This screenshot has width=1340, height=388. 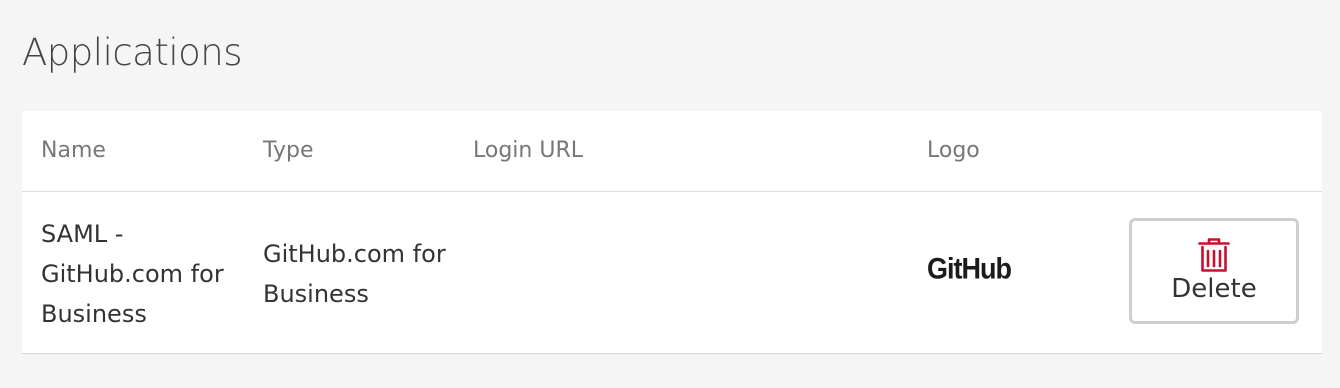 What do you see at coordinates (132, 274) in the screenshot?
I see `application-name: SAML - GitHub.com for Business` at bounding box center [132, 274].